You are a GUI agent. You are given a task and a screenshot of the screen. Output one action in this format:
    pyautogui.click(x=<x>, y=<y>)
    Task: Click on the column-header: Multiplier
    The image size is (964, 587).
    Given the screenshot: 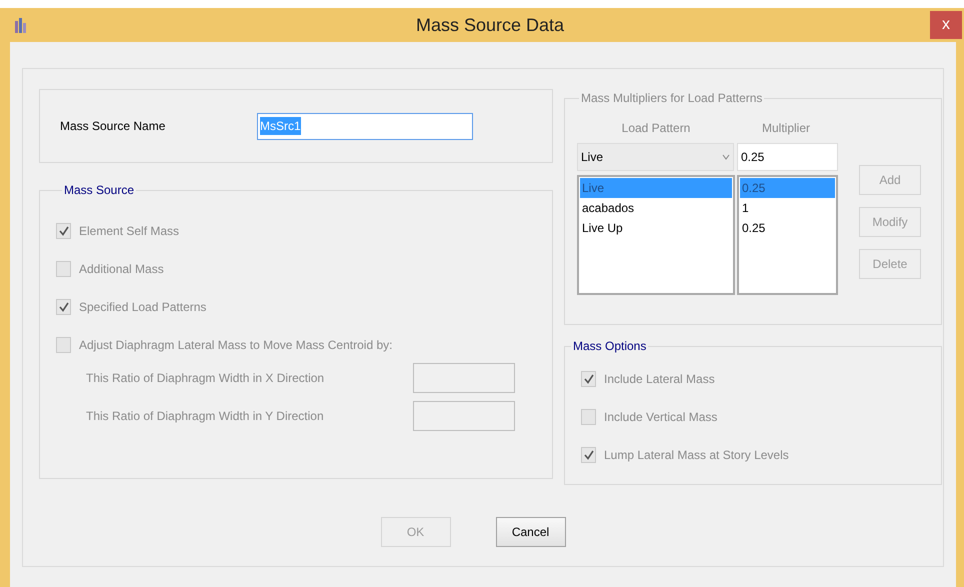 What is the action you would take?
    pyautogui.click(x=785, y=128)
    